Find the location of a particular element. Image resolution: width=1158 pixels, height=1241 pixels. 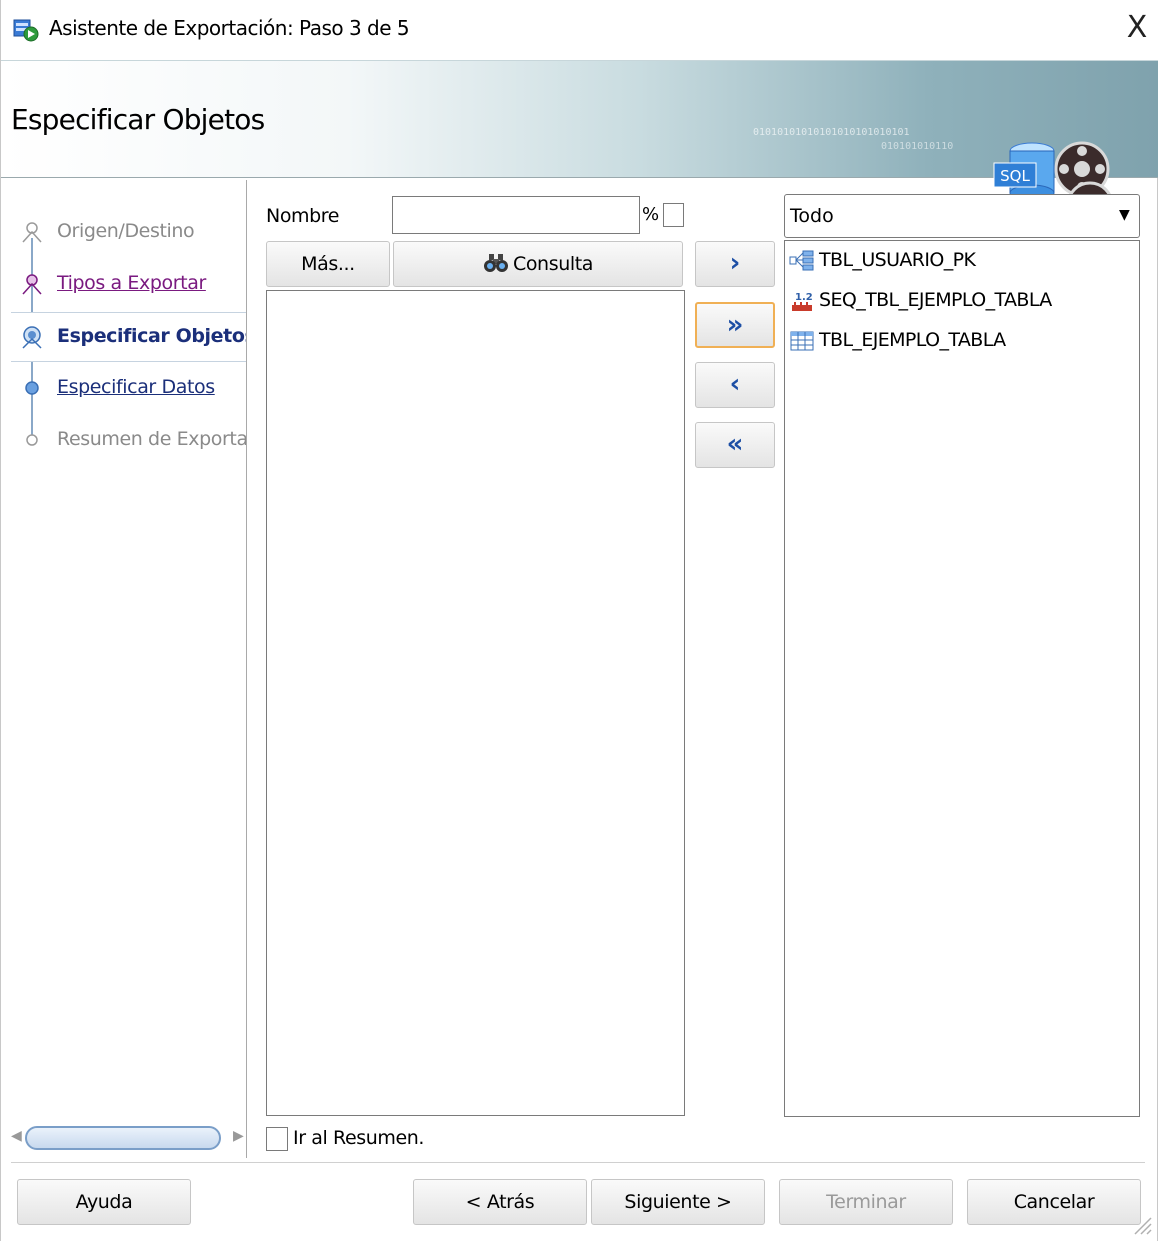

cancel-button: Cancelar is located at coordinates (1054, 1202).